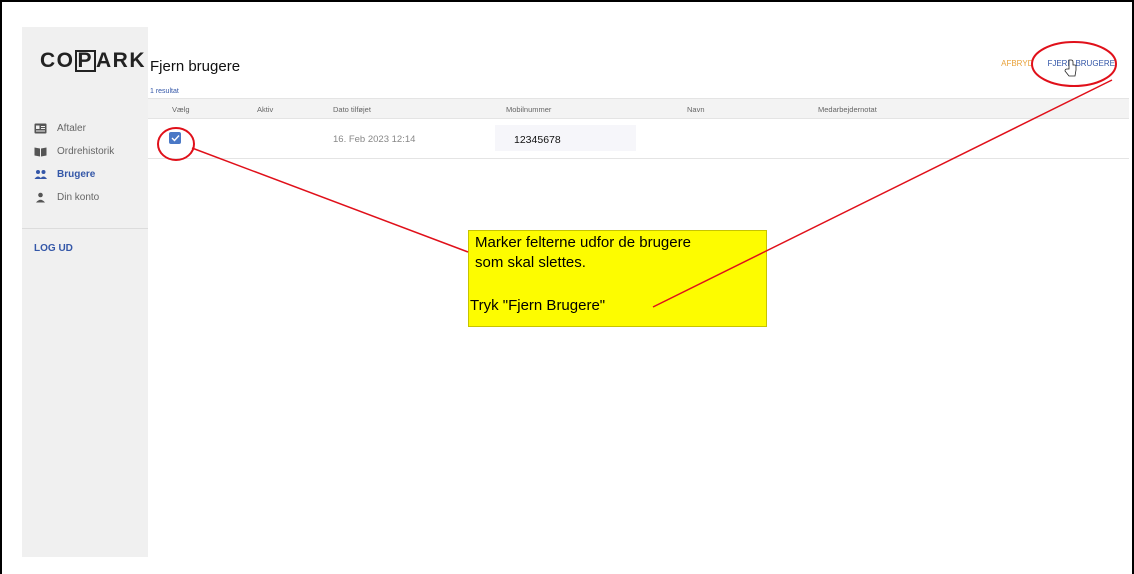 Image resolution: width=1134 pixels, height=574 pixels. I want to click on column-header: Aktiv, so click(265, 109).